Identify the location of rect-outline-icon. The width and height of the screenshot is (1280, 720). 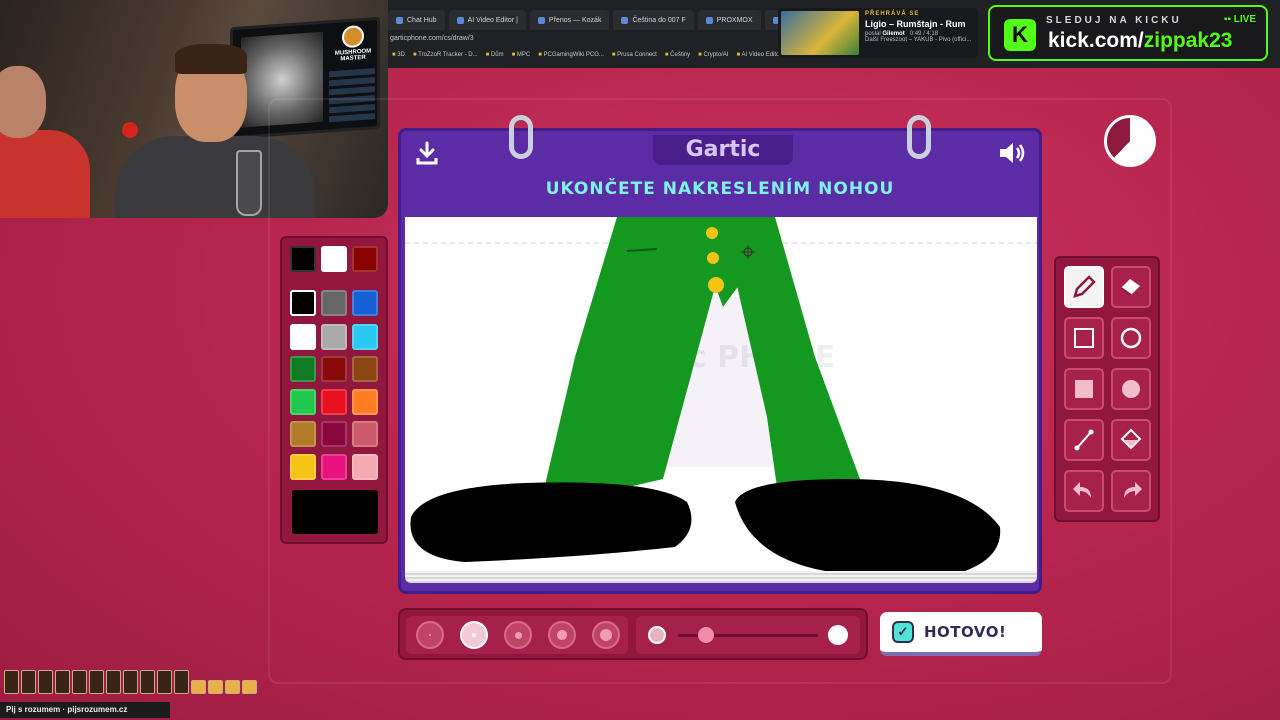
(1084, 338).